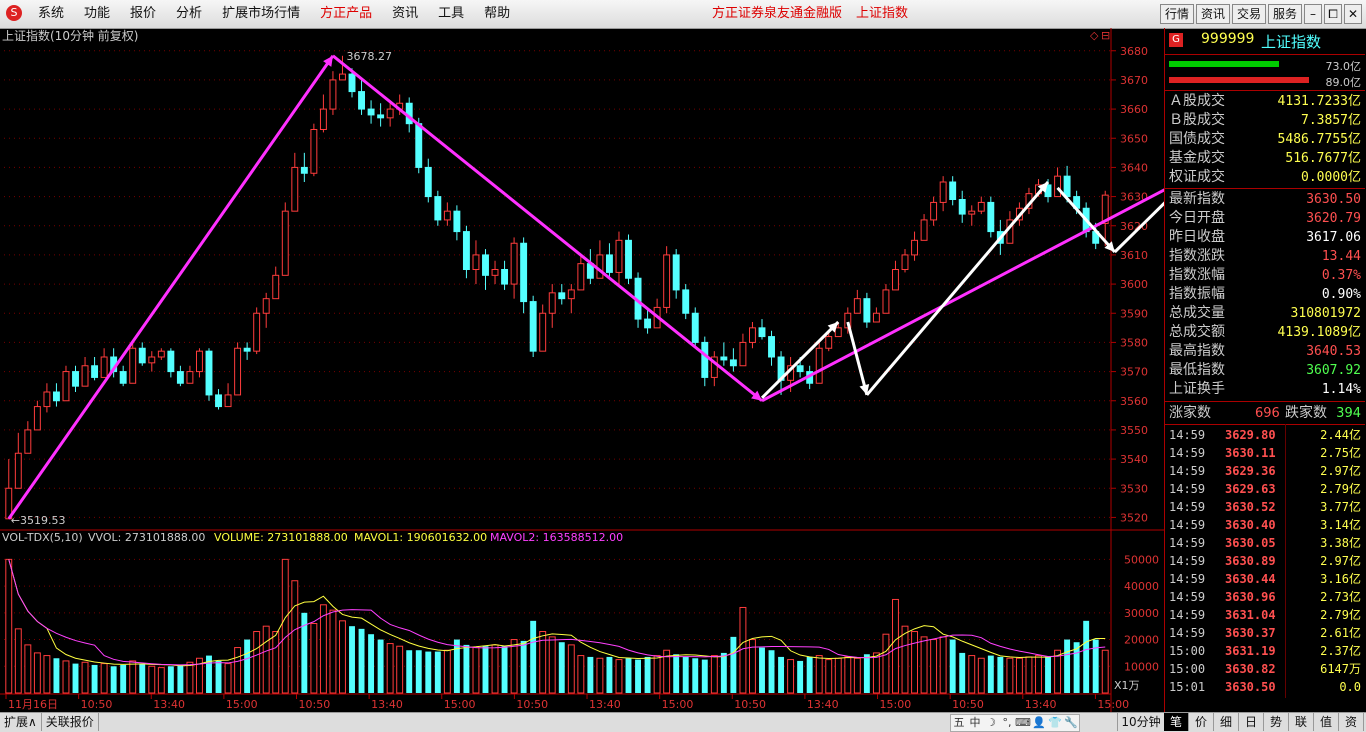 Image resolution: width=1366 pixels, height=732 pixels. I want to click on ime-skin-icon: 👕, so click(1055, 723).